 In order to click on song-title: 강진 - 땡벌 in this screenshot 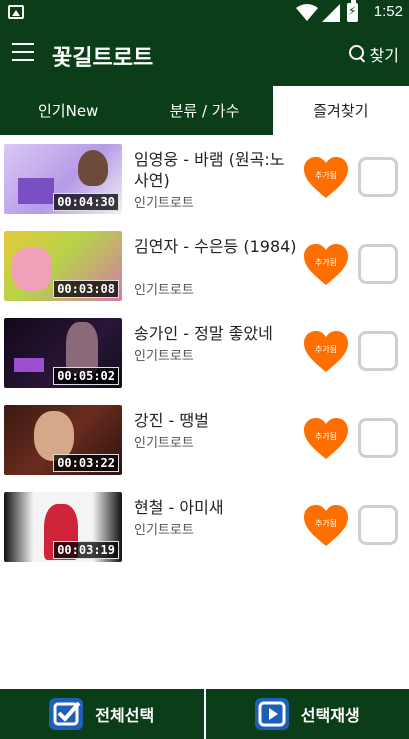, I will do `click(171, 420)`.